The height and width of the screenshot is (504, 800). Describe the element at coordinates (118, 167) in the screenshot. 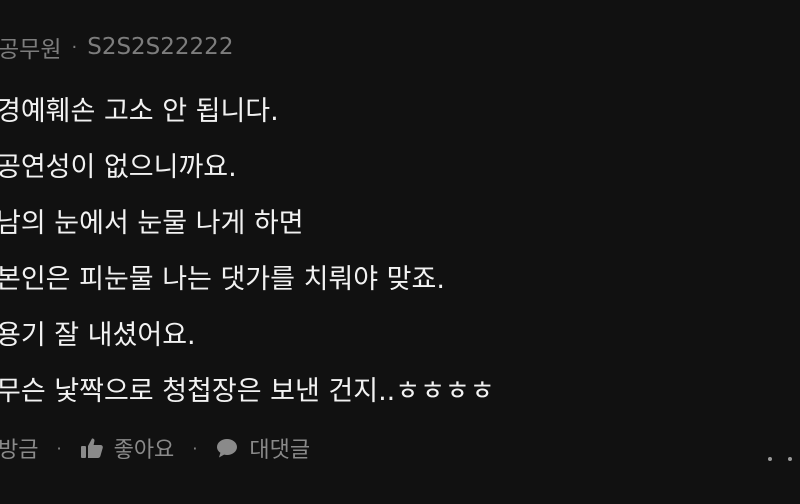

I see `comment-line: 공연성이 없으니까요.` at that location.